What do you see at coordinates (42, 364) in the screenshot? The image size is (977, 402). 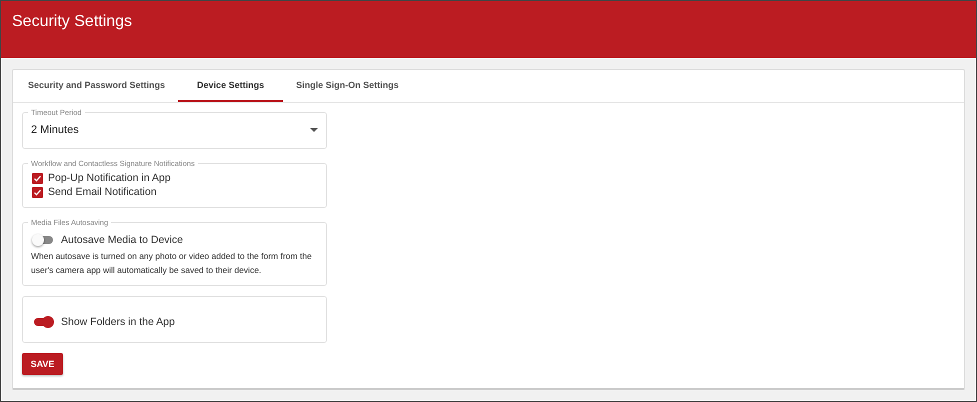 I see `save-button: SAVE` at bounding box center [42, 364].